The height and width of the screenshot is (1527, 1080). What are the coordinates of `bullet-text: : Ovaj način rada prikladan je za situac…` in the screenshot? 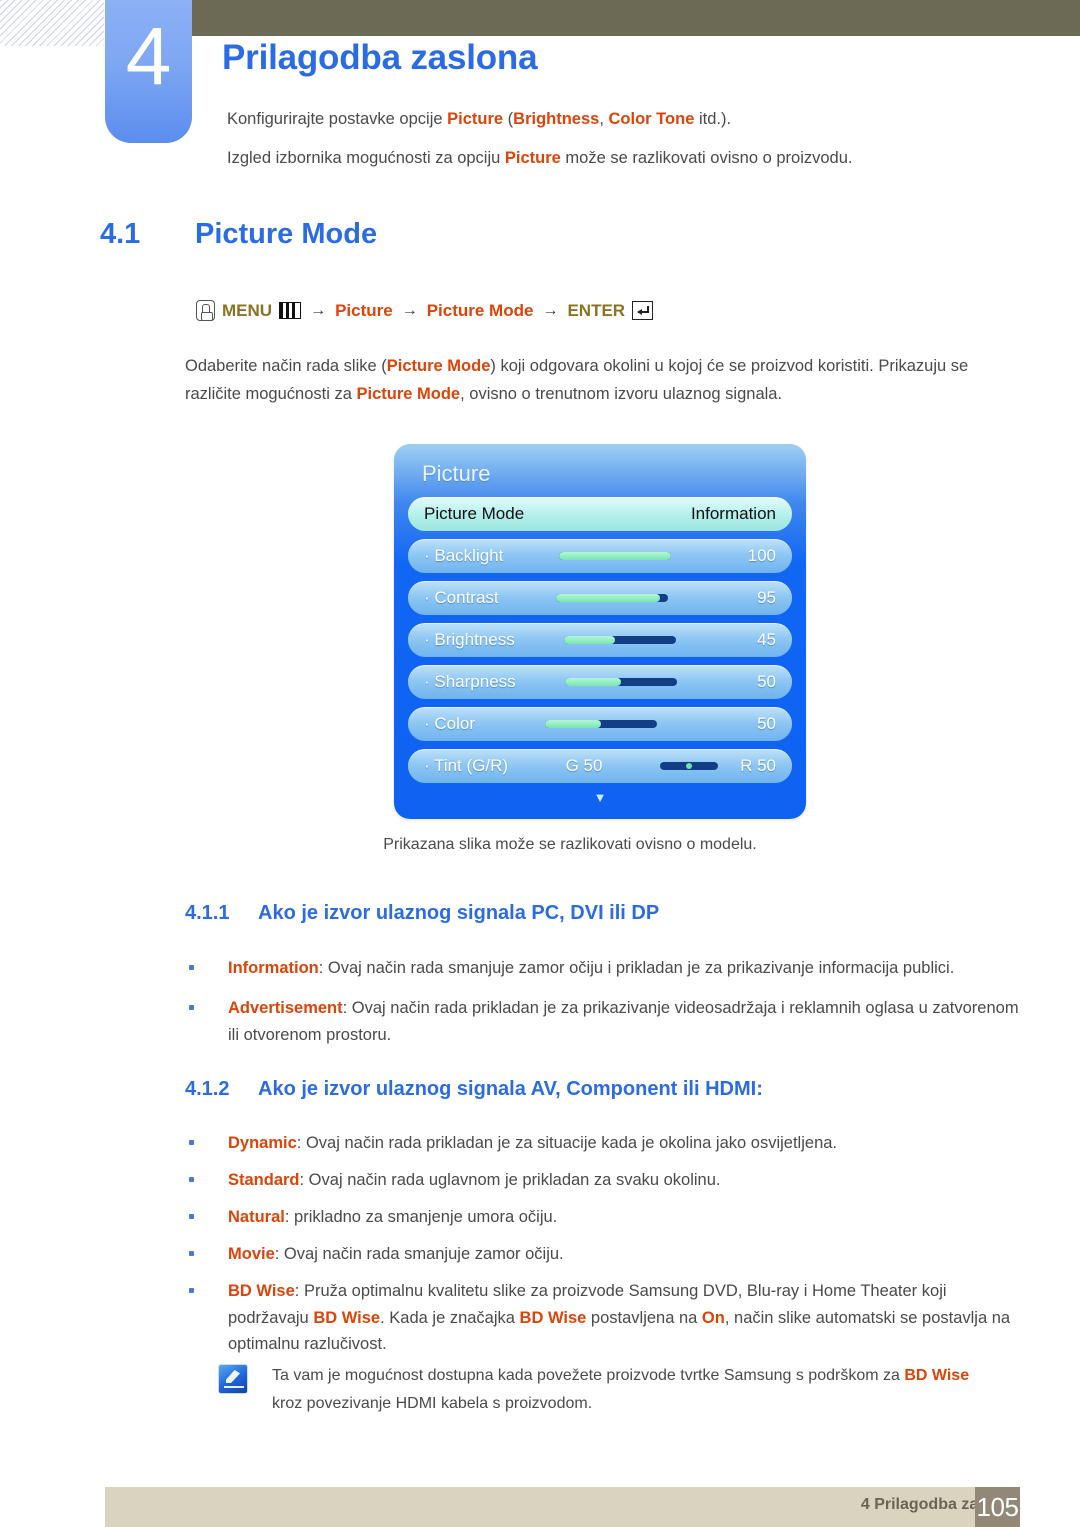 It's located at (567, 1143).